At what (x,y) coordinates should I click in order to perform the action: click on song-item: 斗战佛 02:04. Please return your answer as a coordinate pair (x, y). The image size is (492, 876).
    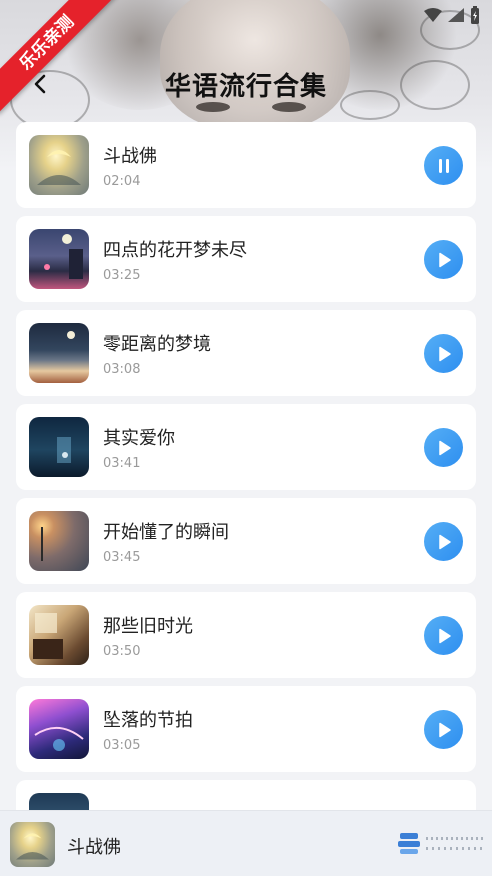
    Looking at the image, I should click on (246, 165).